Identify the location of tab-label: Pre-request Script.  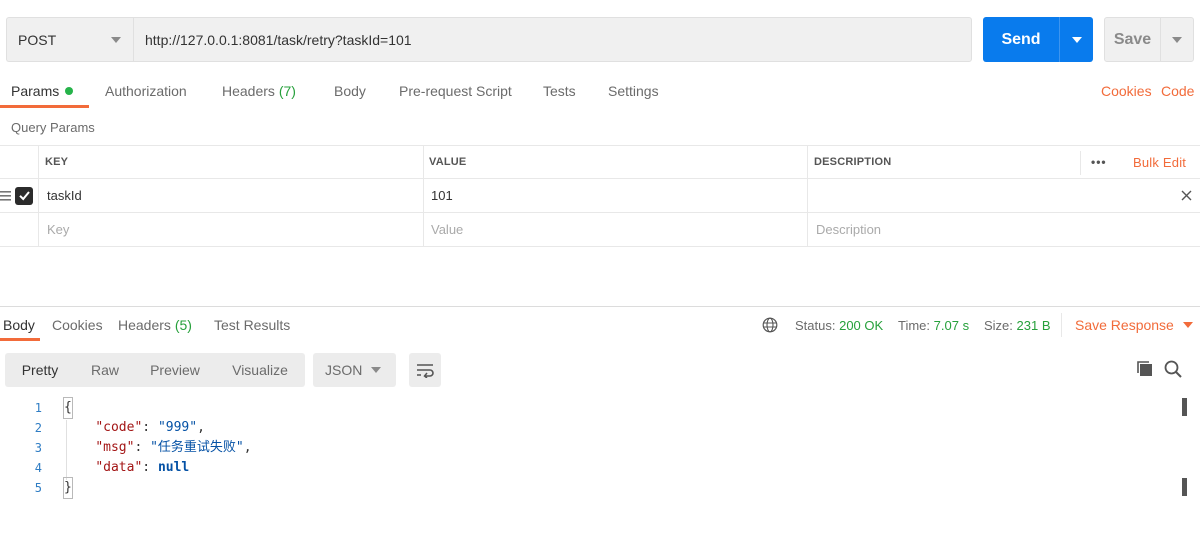
(455, 91).